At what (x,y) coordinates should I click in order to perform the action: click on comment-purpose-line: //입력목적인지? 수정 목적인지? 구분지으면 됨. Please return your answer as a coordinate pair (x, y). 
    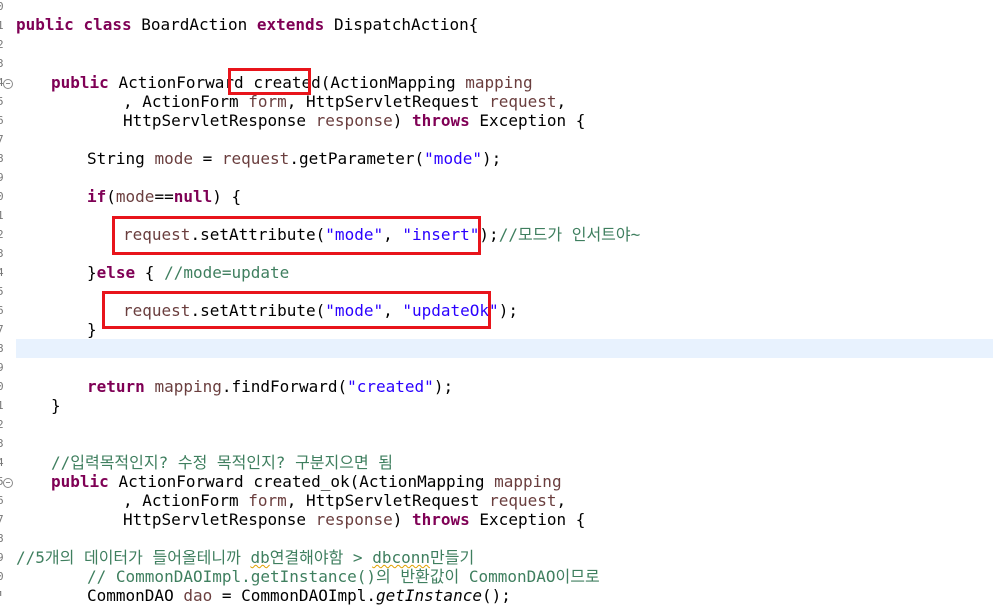
    Looking at the image, I should click on (222, 462).